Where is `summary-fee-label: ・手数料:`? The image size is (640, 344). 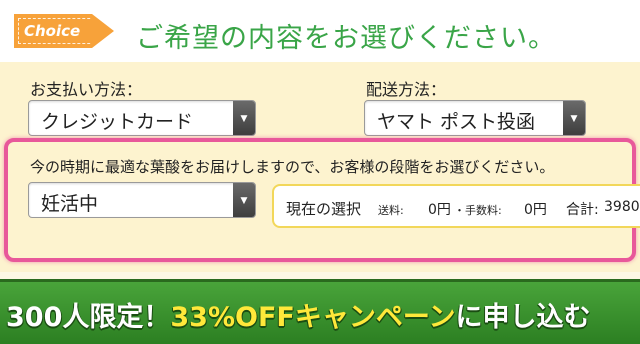 summary-fee-label: ・手数料: is located at coordinates (478, 210).